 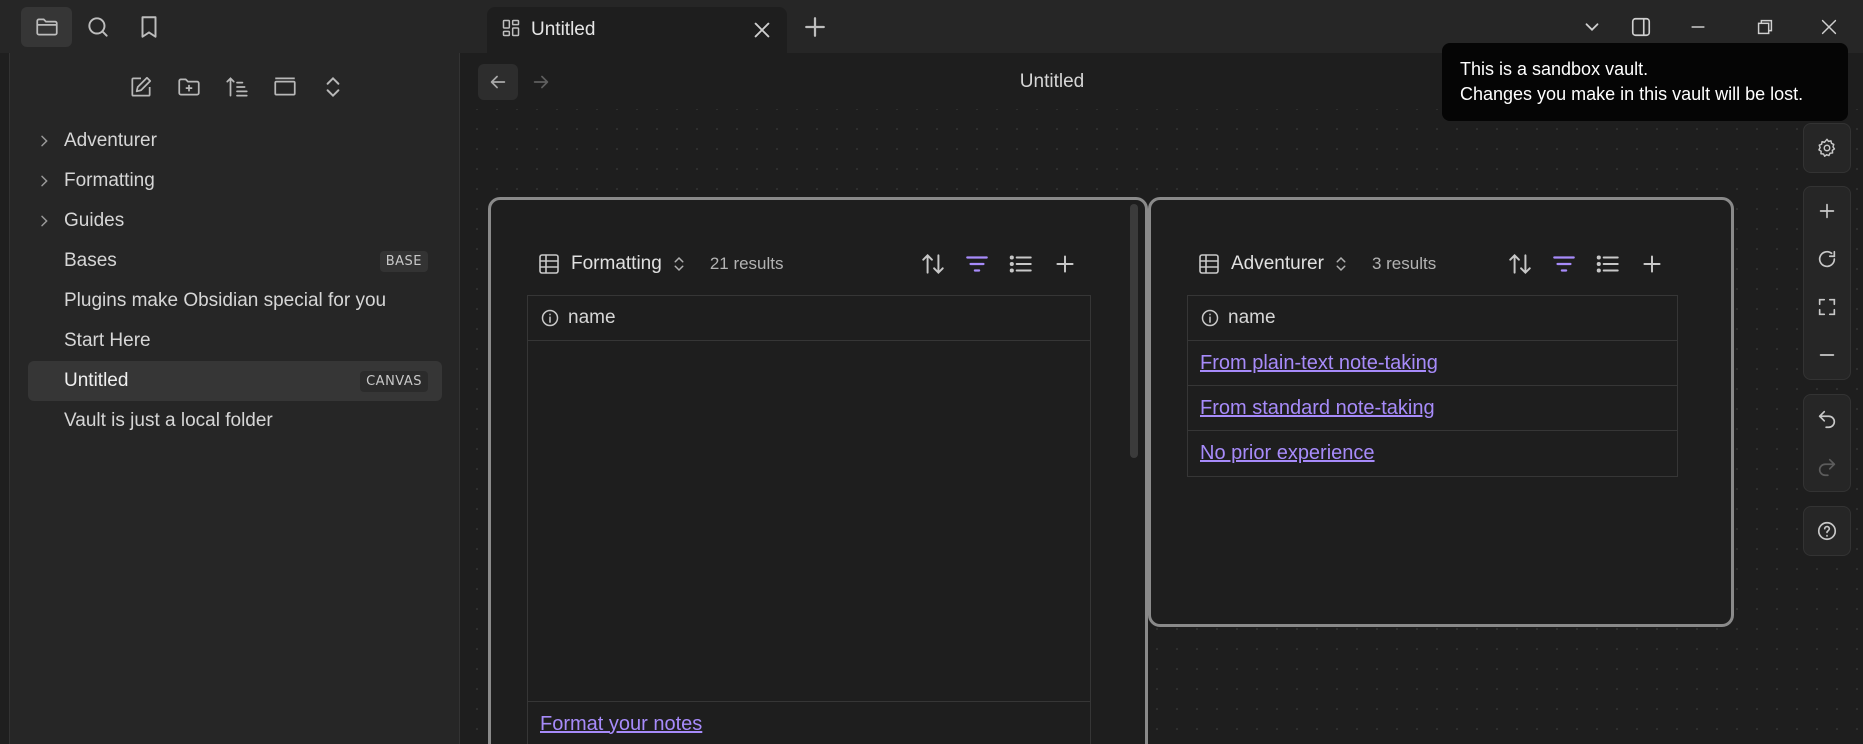 What do you see at coordinates (225, 300) in the screenshot?
I see `tree-item-label: Plugins make Obsidian special for you` at bounding box center [225, 300].